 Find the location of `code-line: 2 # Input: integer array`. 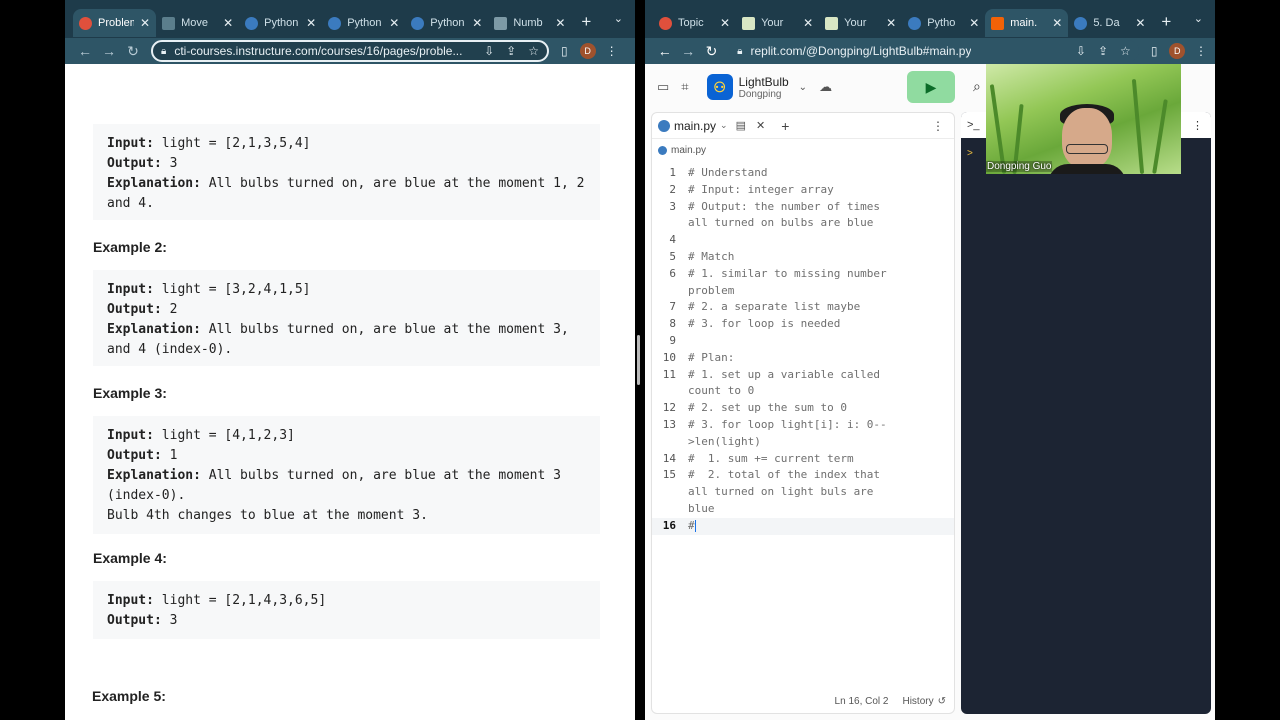

code-line: 2 # Input: integer array is located at coordinates (803, 190).